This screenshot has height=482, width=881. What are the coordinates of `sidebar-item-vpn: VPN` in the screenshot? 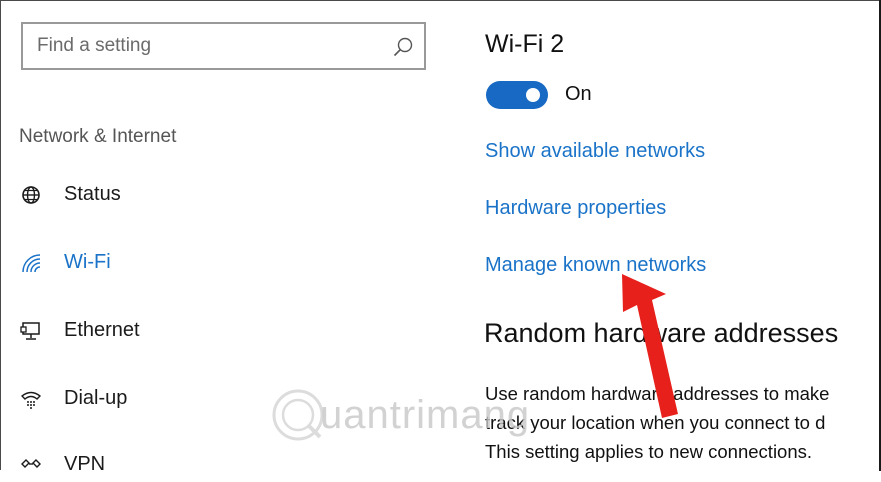 It's located at (208, 466).